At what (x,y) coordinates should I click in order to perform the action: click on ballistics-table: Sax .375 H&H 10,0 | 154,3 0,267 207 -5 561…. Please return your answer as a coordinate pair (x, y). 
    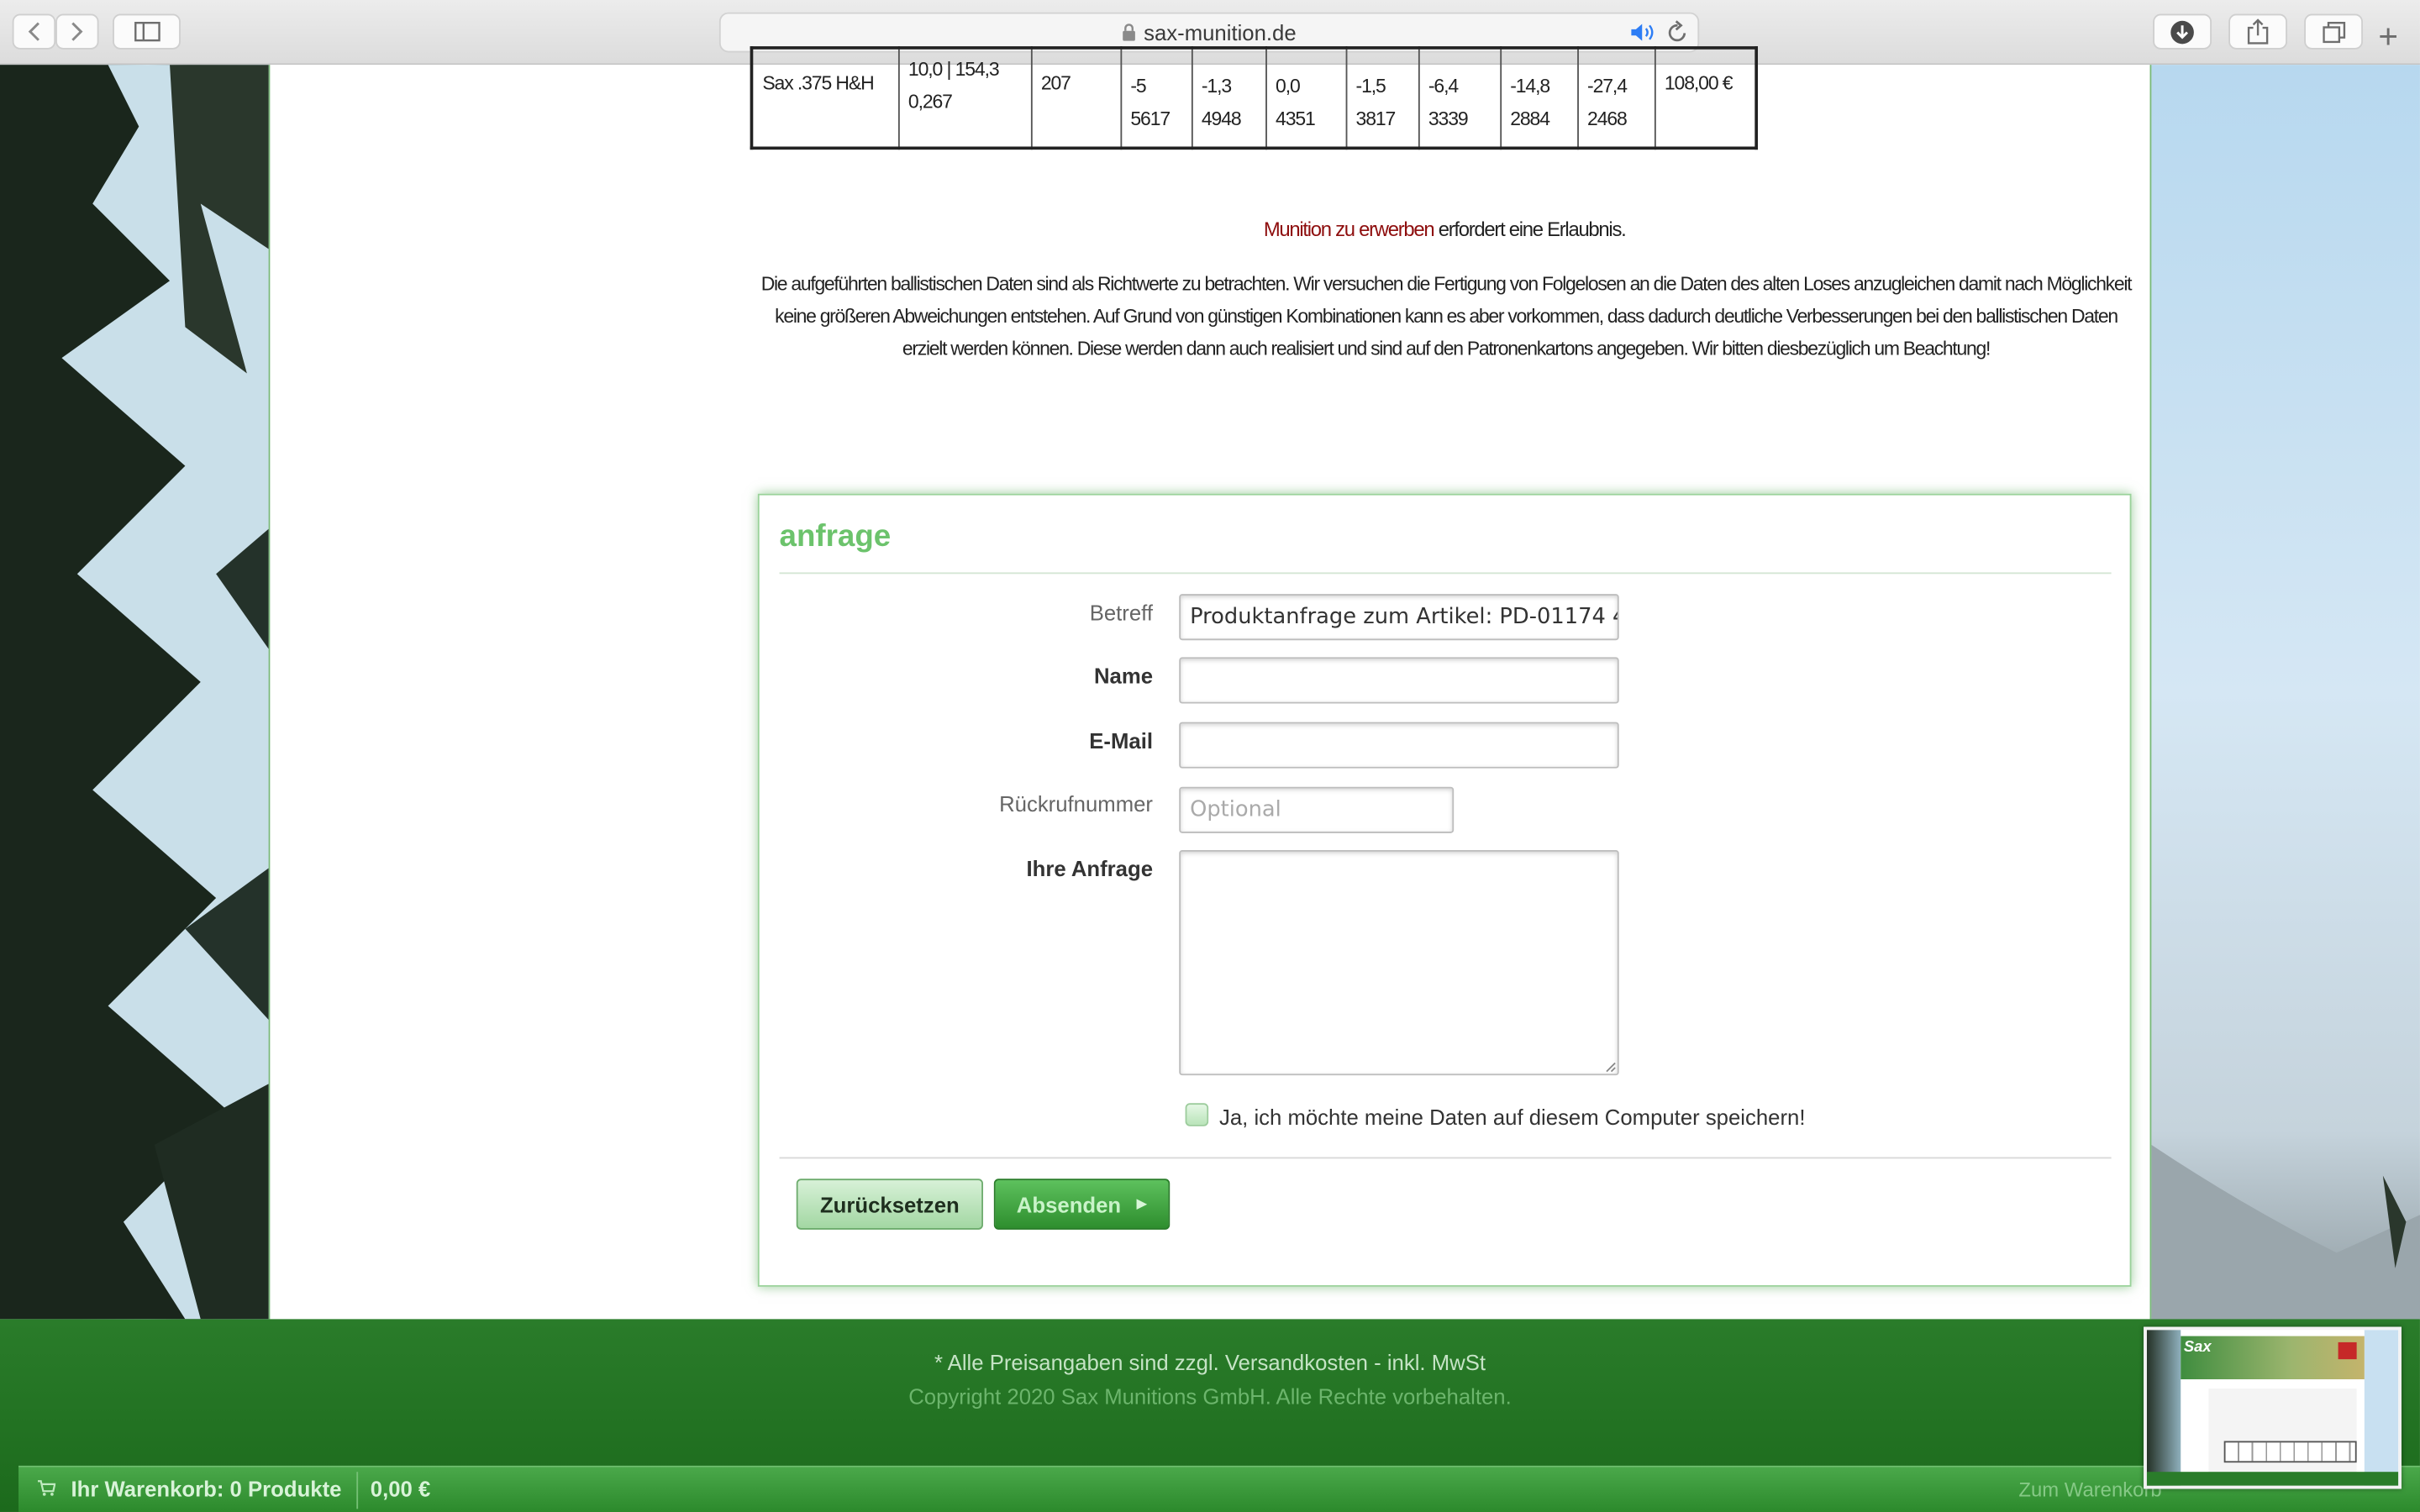
    Looking at the image, I should click on (1255, 98).